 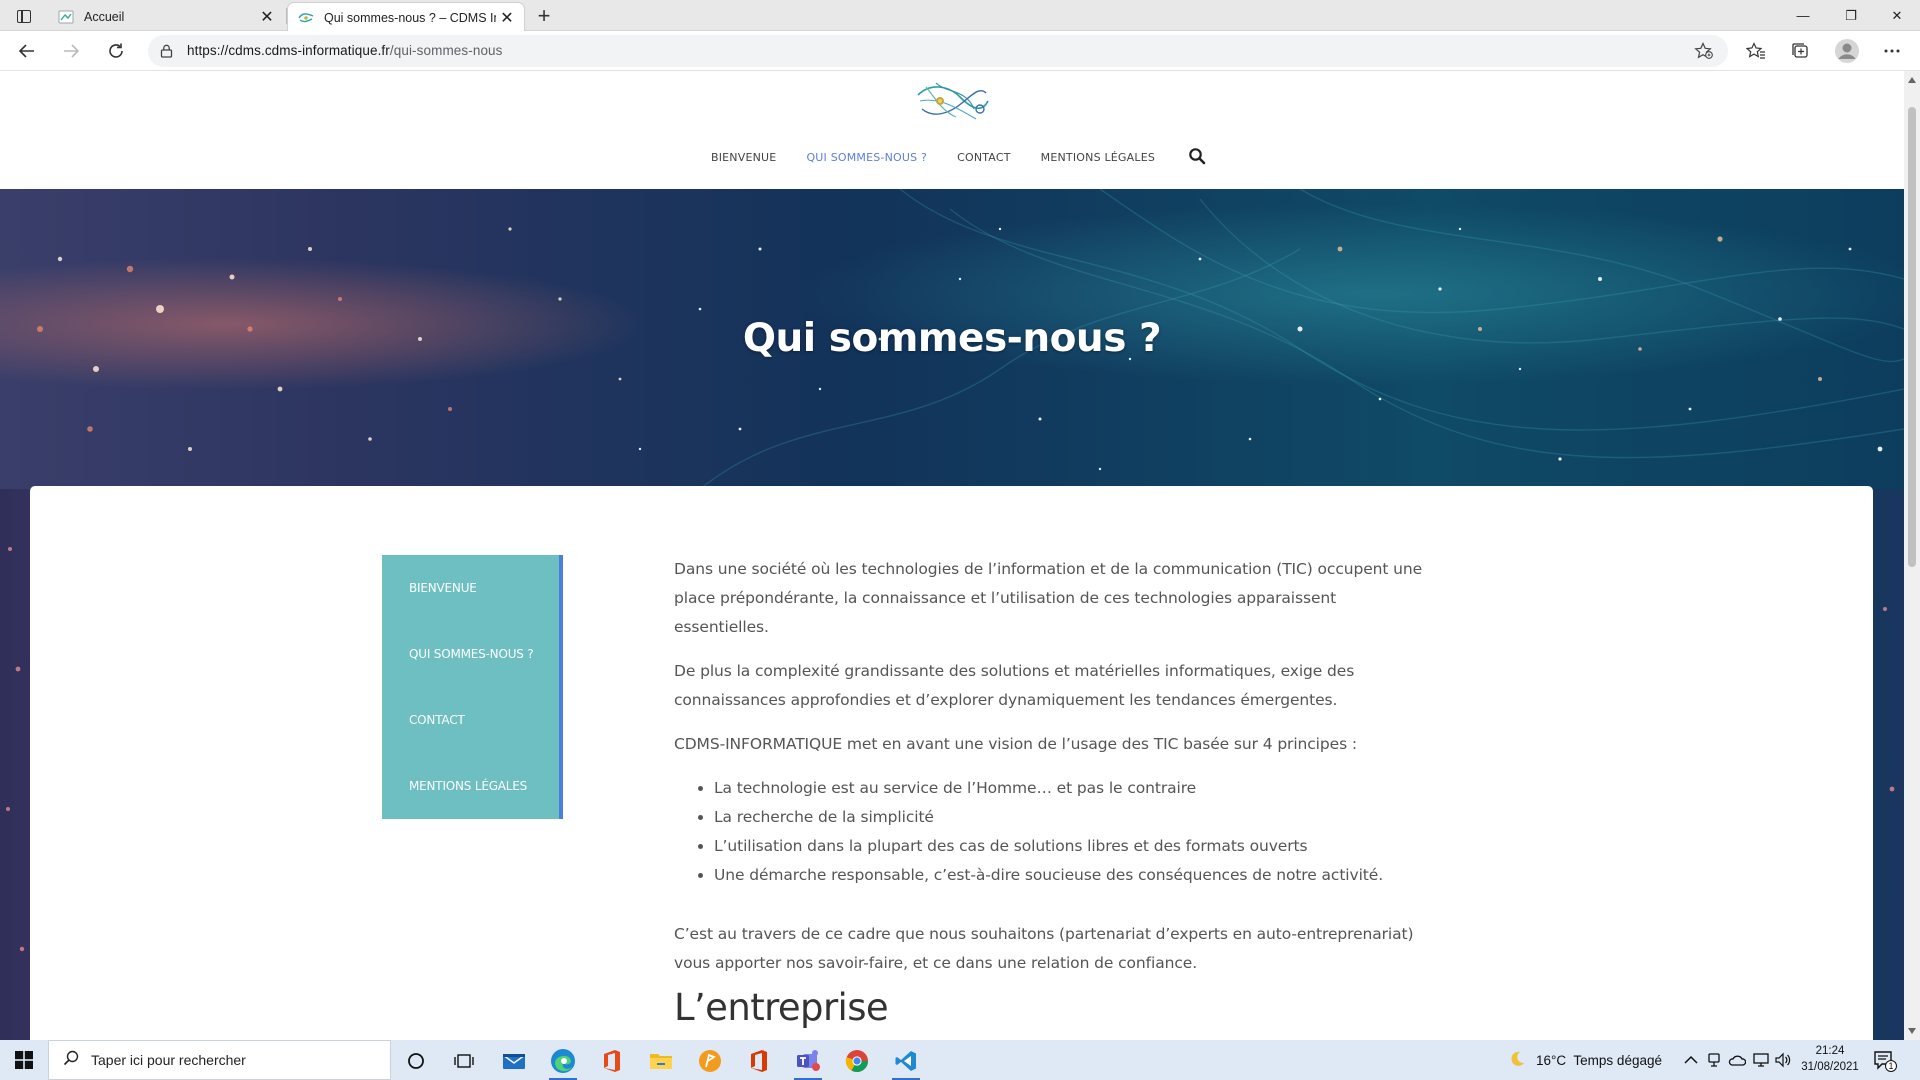 I want to click on tab-actions-icon, so click(x=24, y=16).